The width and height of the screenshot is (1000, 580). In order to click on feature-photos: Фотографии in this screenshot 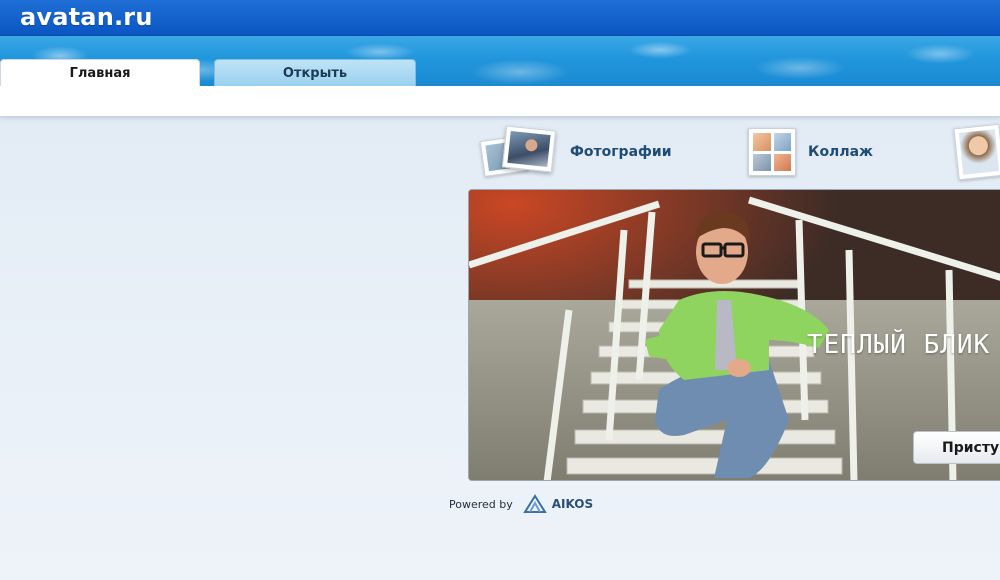, I will do `click(575, 152)`.